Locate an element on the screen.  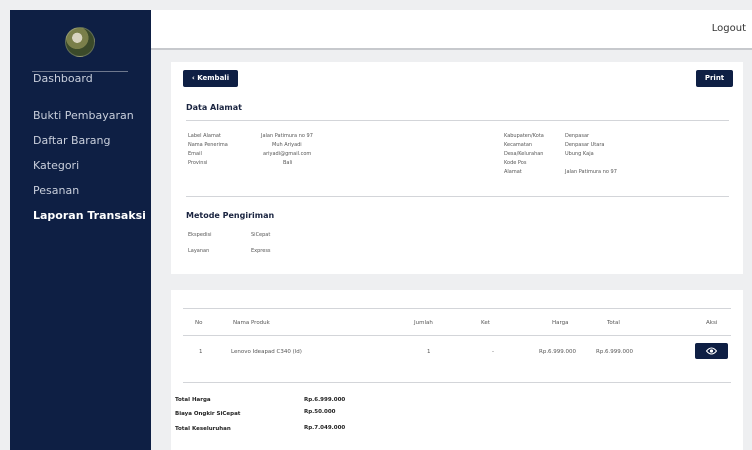
summary-value: Rp.50.000 is located at coordinates (320, 412).